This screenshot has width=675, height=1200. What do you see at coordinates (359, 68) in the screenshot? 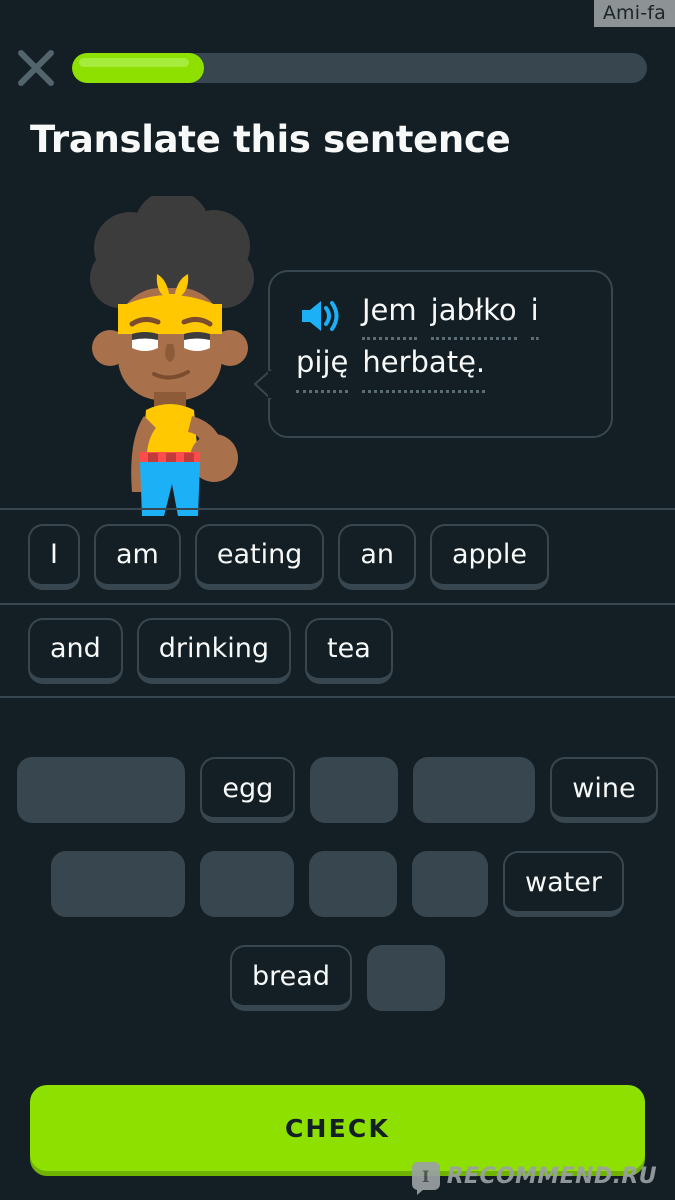
I see `progress-bar` at bounding box center [359, 68].